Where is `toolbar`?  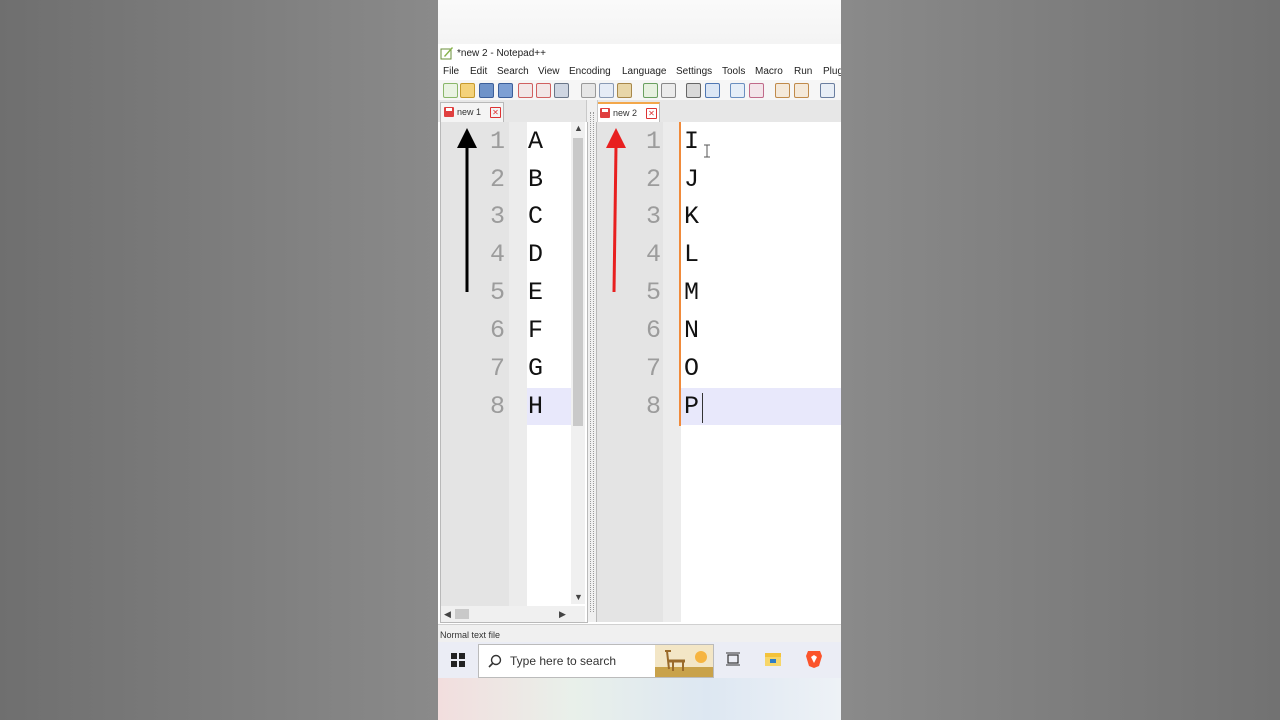 toolbar is located at coordinates (639, 90).